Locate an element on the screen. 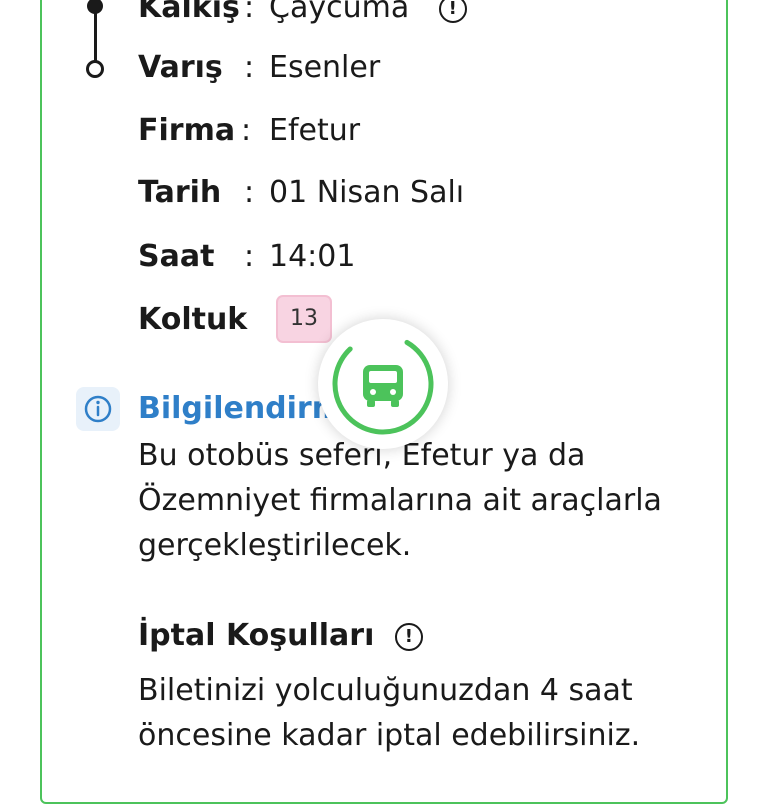  info-title: Bilgilendirm is located at coordinates (240, 408).